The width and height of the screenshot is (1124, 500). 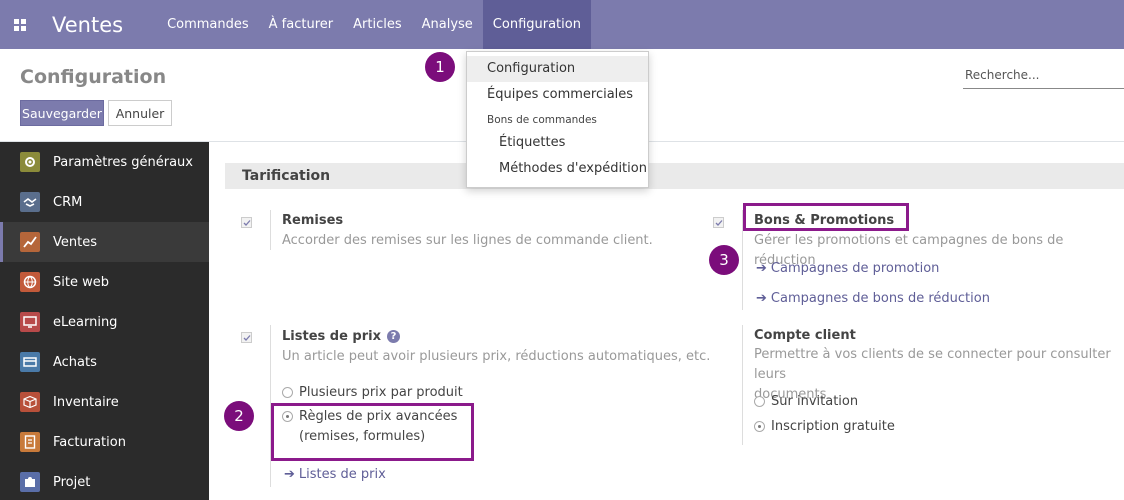 I want to click on sidebar-item-label: Site web, so click(x=81, y=282).